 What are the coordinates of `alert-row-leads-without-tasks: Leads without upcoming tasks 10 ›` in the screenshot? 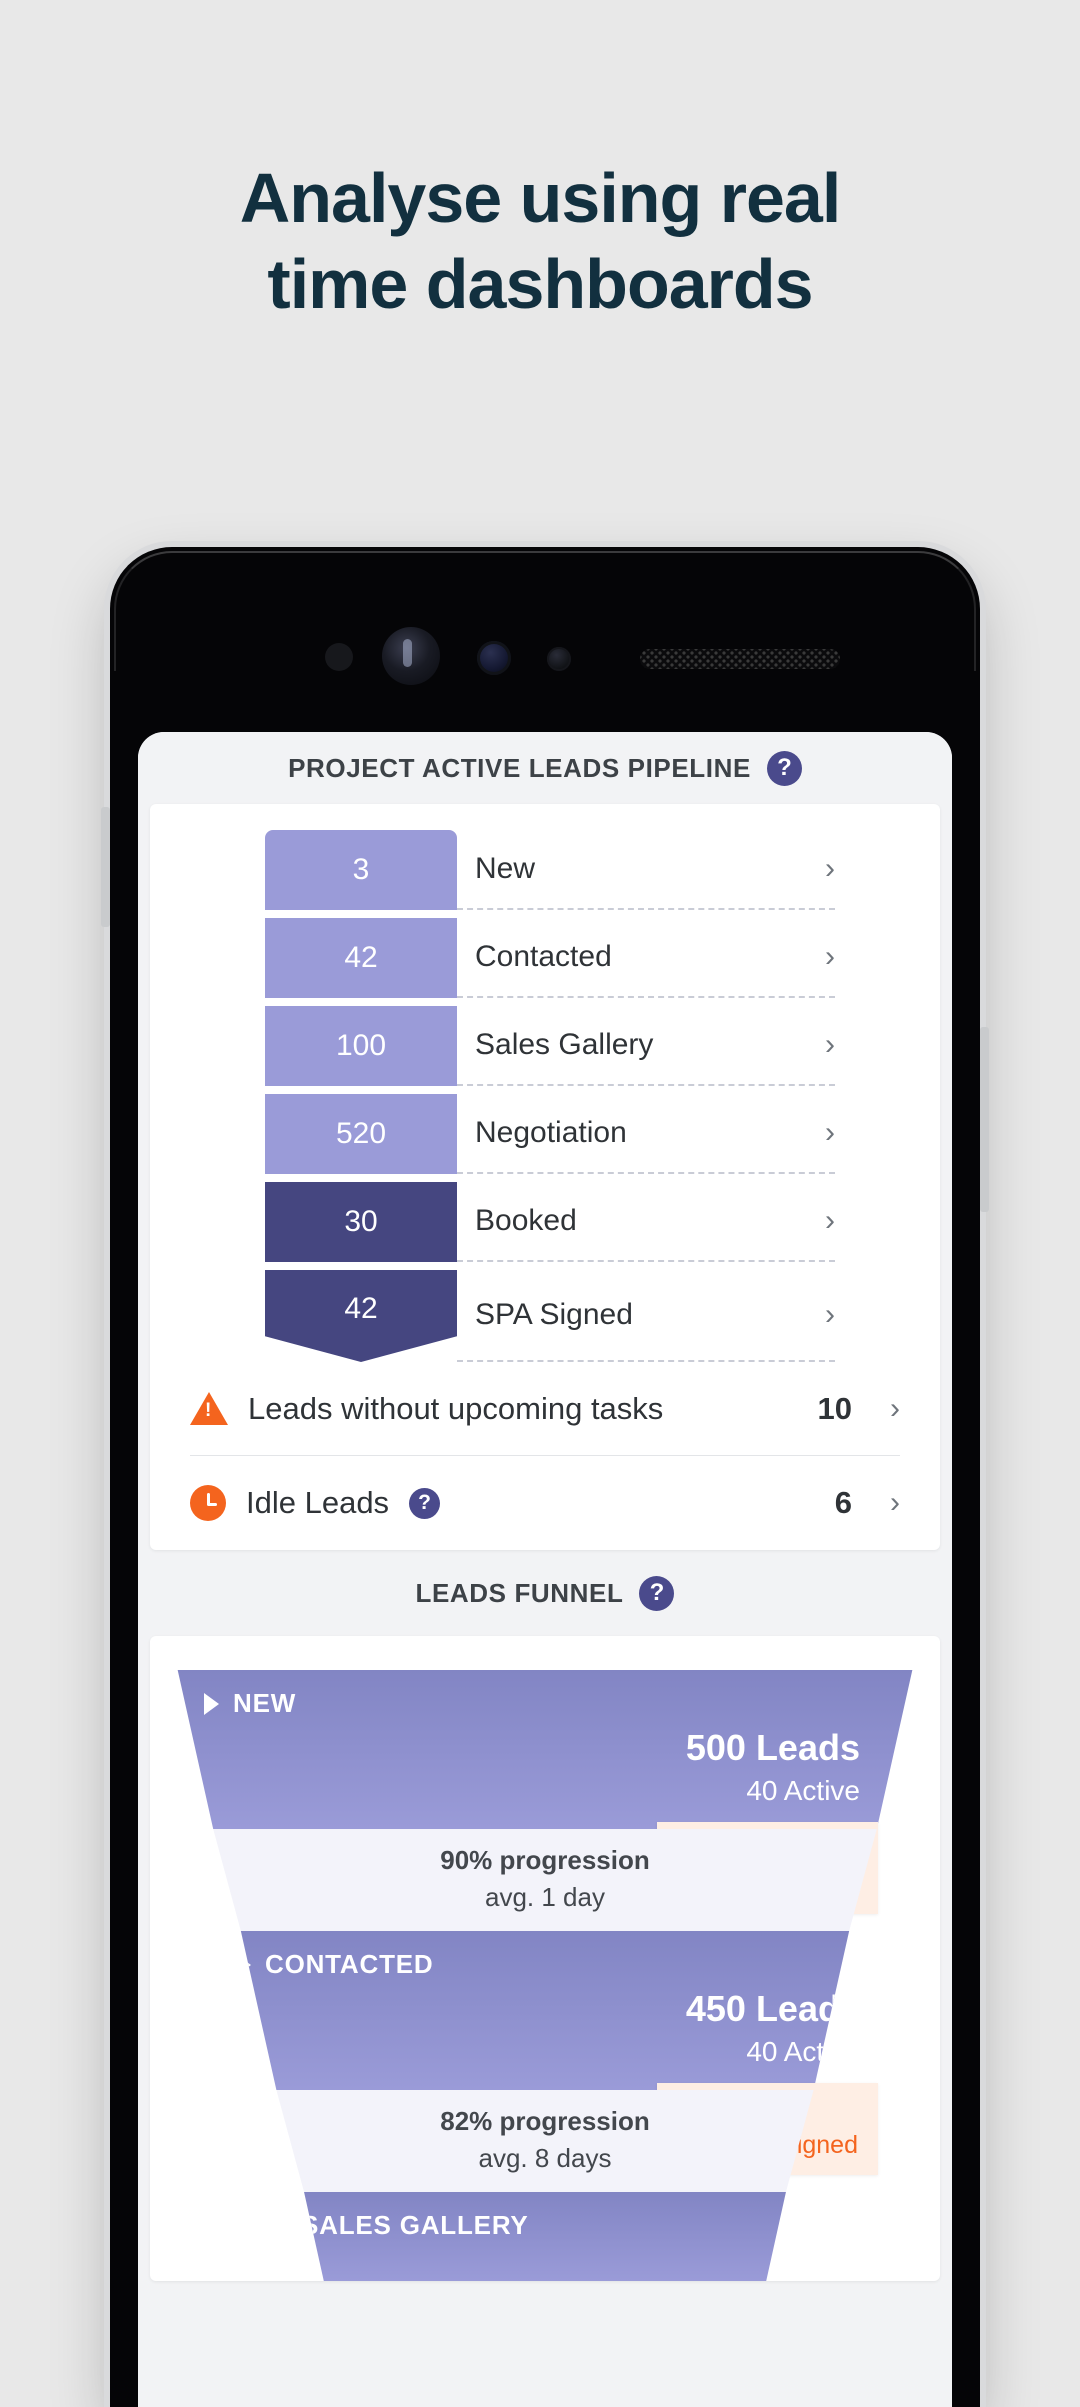 It's located at (545, 1409).